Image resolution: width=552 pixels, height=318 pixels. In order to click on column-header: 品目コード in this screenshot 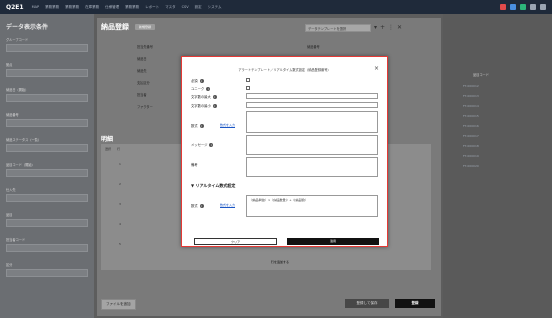, I will do `click(481, 75)`.